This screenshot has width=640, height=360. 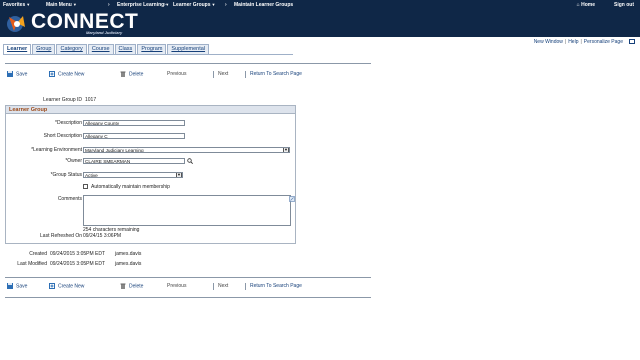 What do you see at coordinates (62, 136) in the screenshot?
I see `short-description-label: Short Description` at bounding box center [62, 136].